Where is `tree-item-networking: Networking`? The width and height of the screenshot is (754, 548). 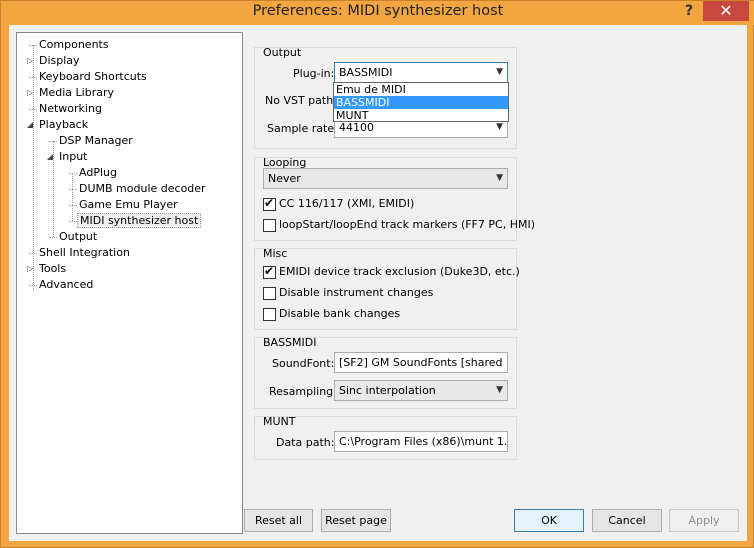 tree-item-networking: Networking is located at coordinates (66, 108).